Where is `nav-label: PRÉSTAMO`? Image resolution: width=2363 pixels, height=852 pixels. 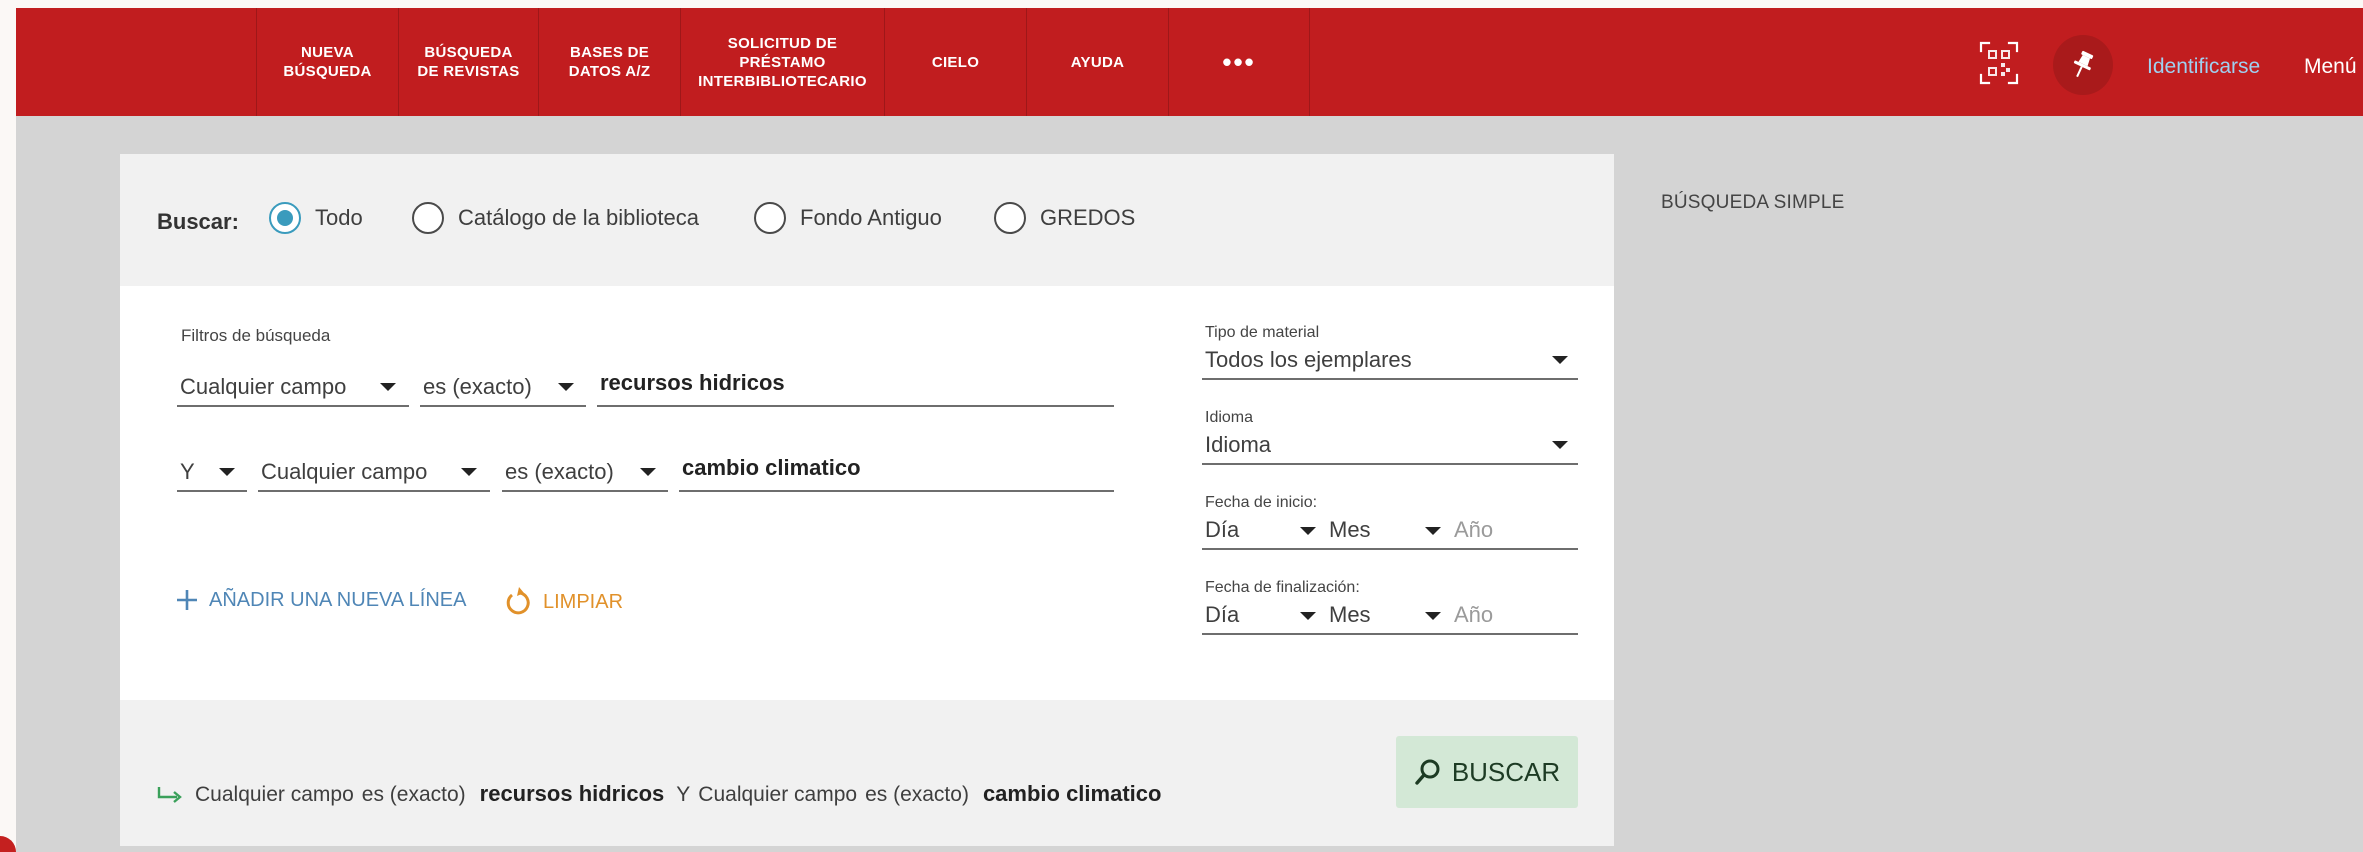
nav-label: PRÉSTAMO is located at coordinates (782, 62).